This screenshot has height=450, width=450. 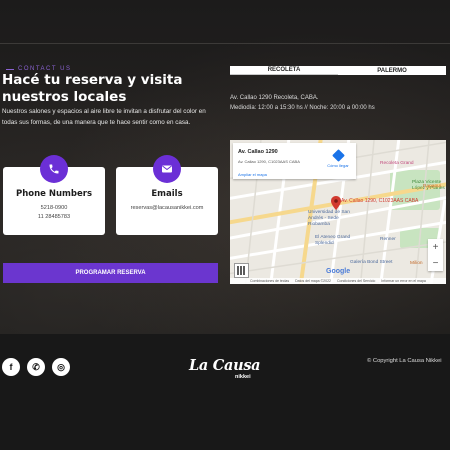 I want to click on map-label: Rapanui, so click(x=432, y=186).